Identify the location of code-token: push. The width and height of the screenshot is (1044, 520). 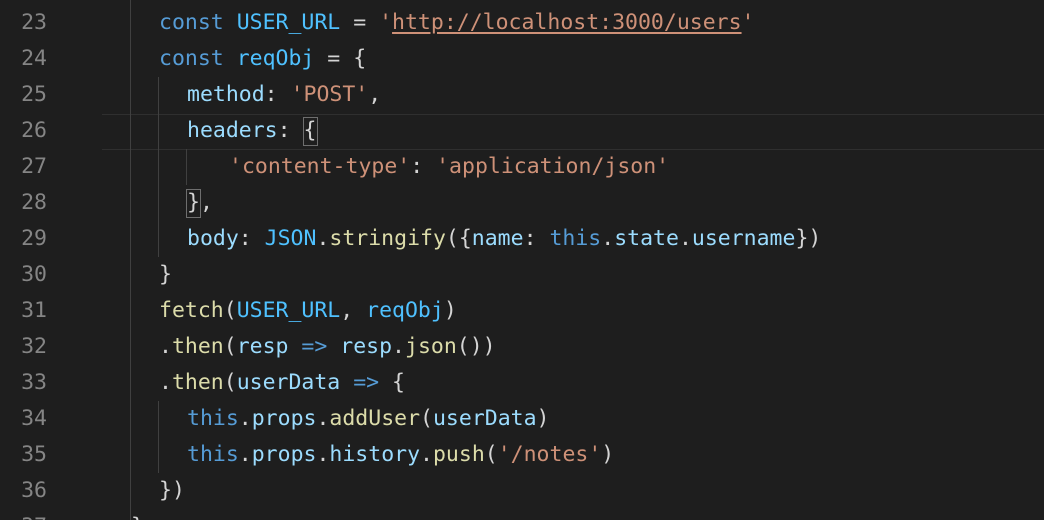
(458, 454).